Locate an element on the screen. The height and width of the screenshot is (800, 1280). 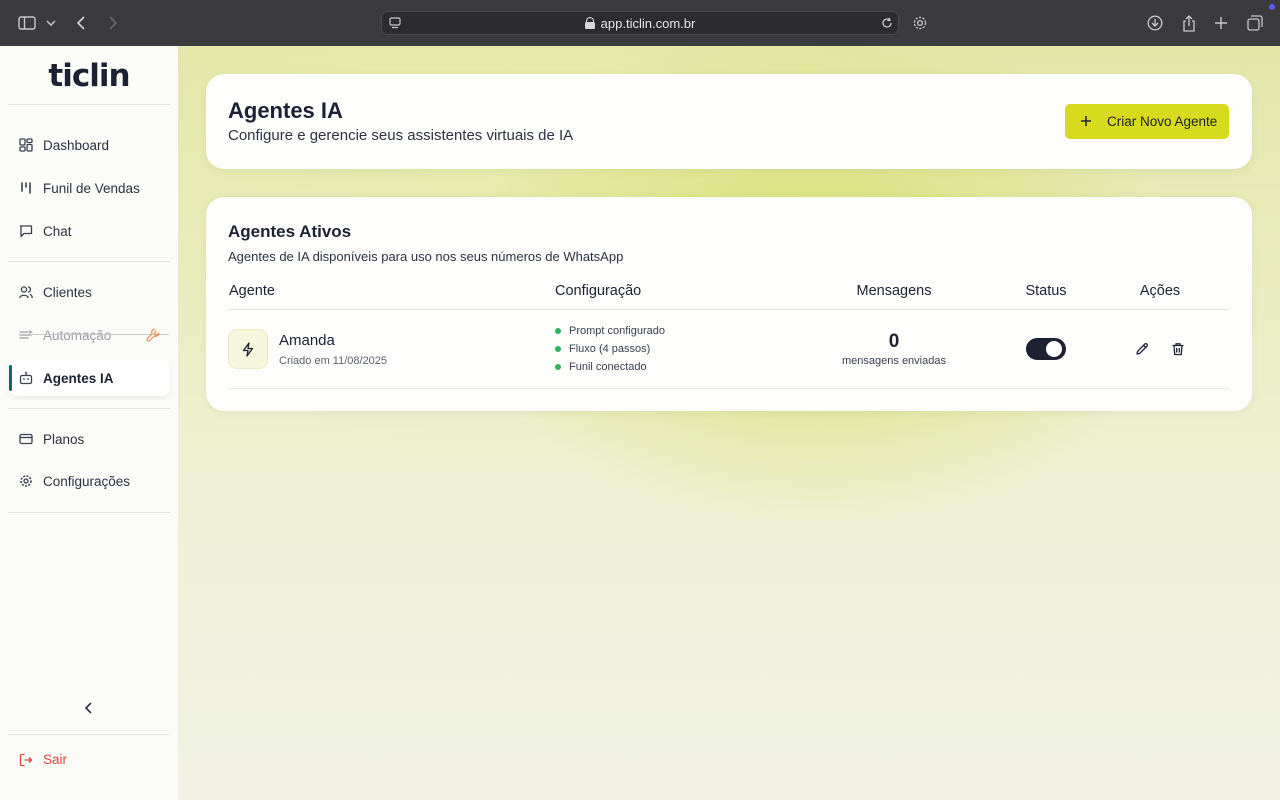
config-item: Fluxo (4 passos) is located at coordinates (602, 349).